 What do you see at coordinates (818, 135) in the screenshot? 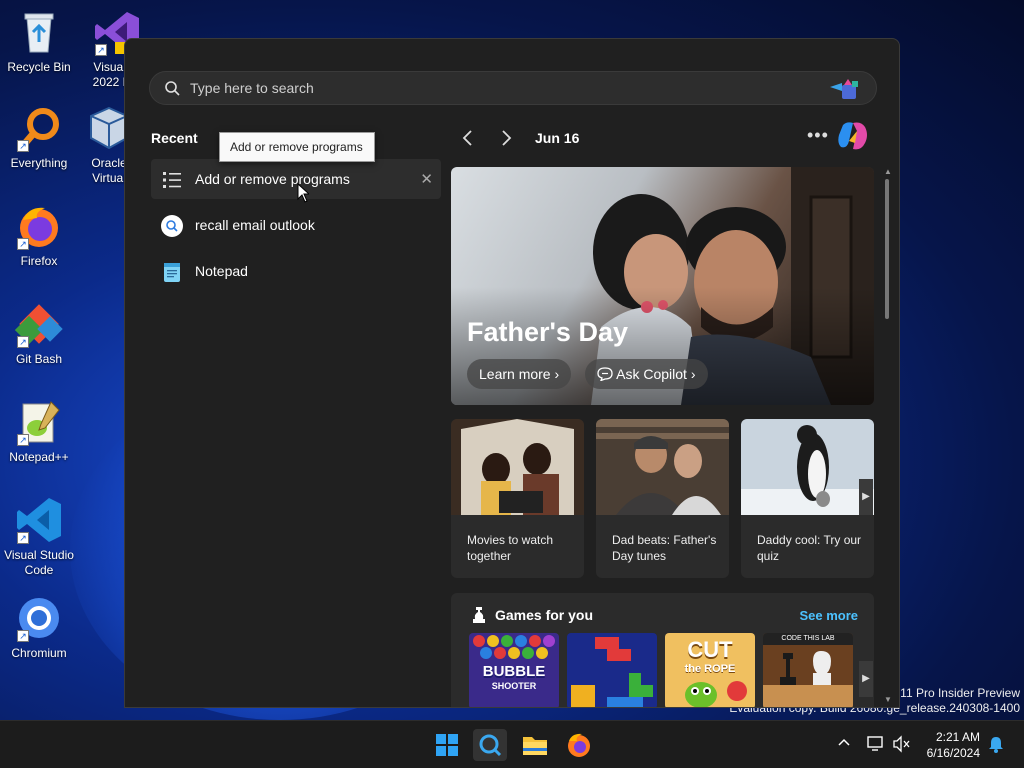
I see `more-options-icon: •••` at bounding box center [818, 135].